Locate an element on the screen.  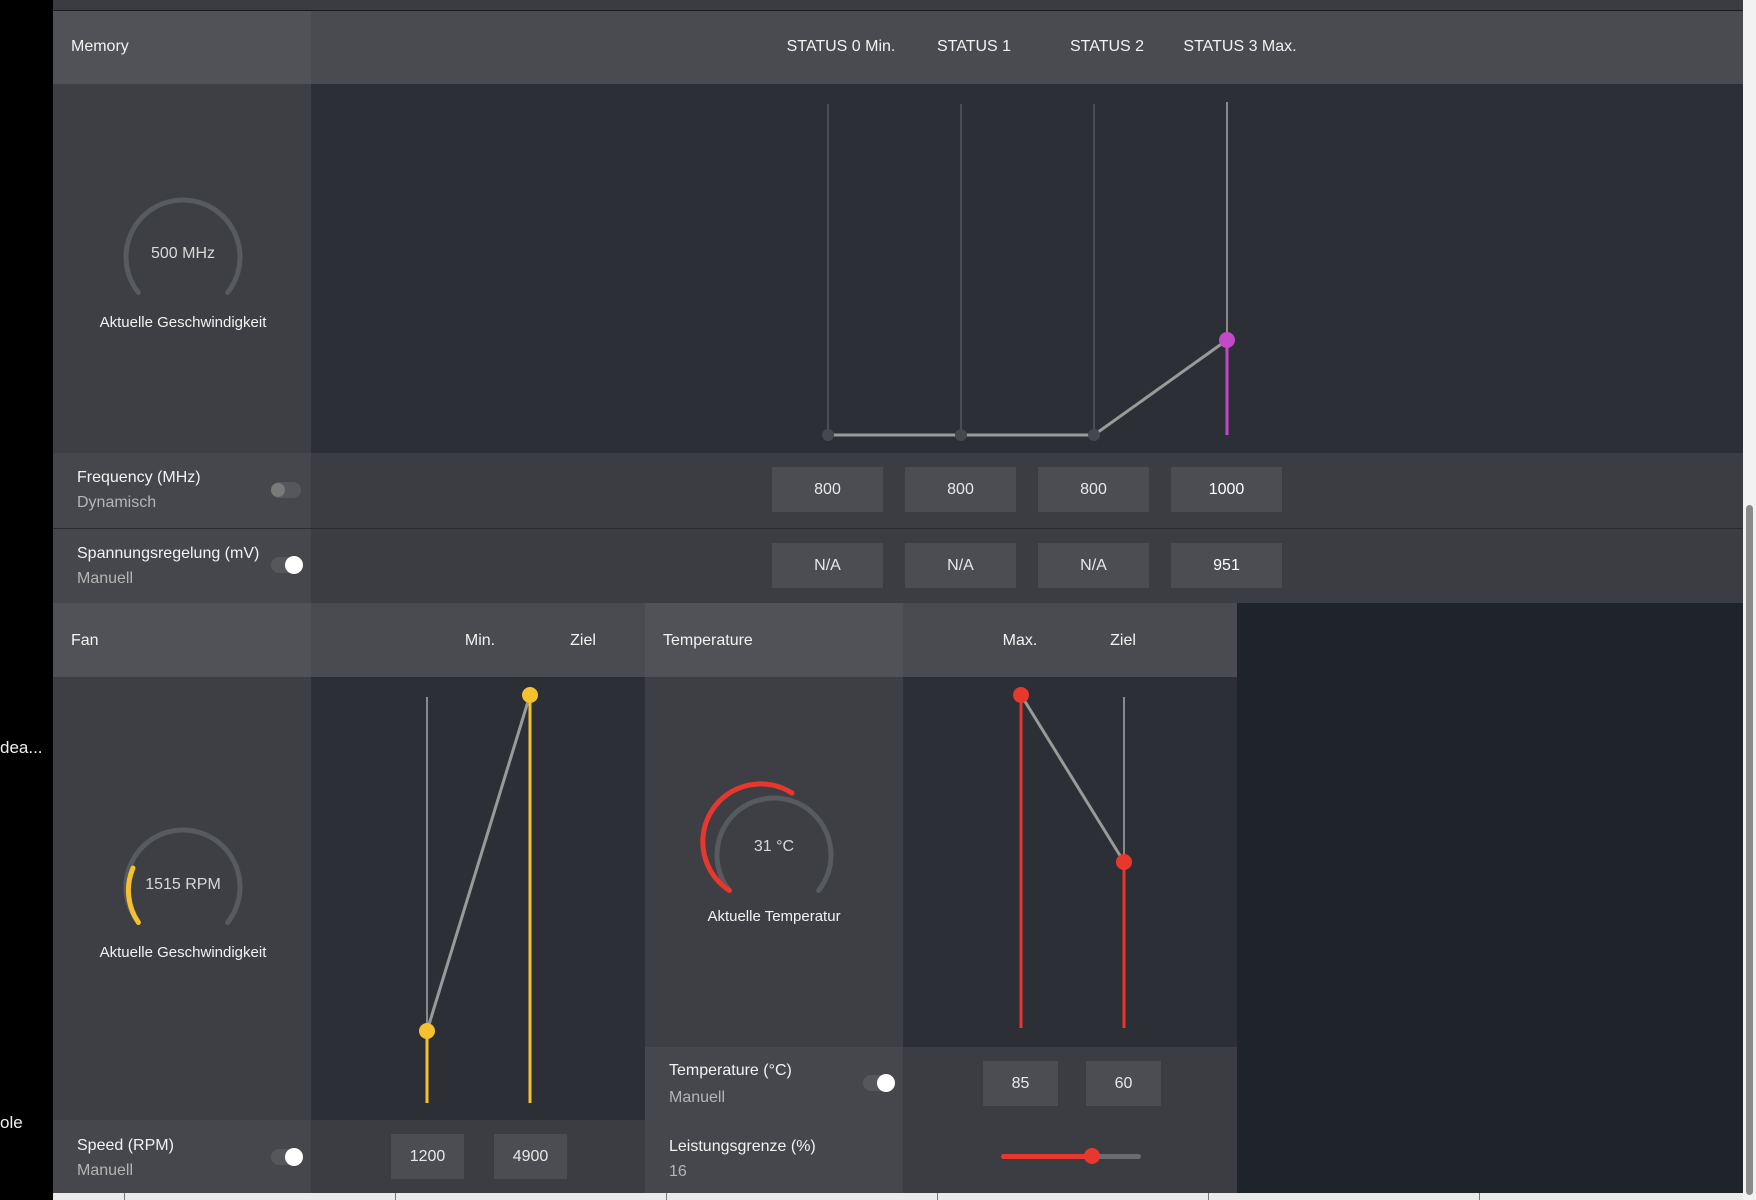
temperature-curve-chart is located at coordinates (1072, 857).